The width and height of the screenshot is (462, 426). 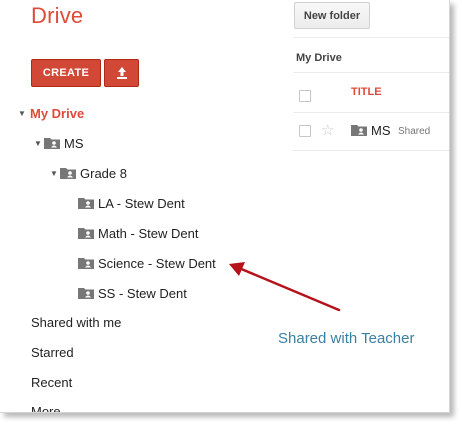 I want to click on nav-more: More, so click(x=46, y=408).